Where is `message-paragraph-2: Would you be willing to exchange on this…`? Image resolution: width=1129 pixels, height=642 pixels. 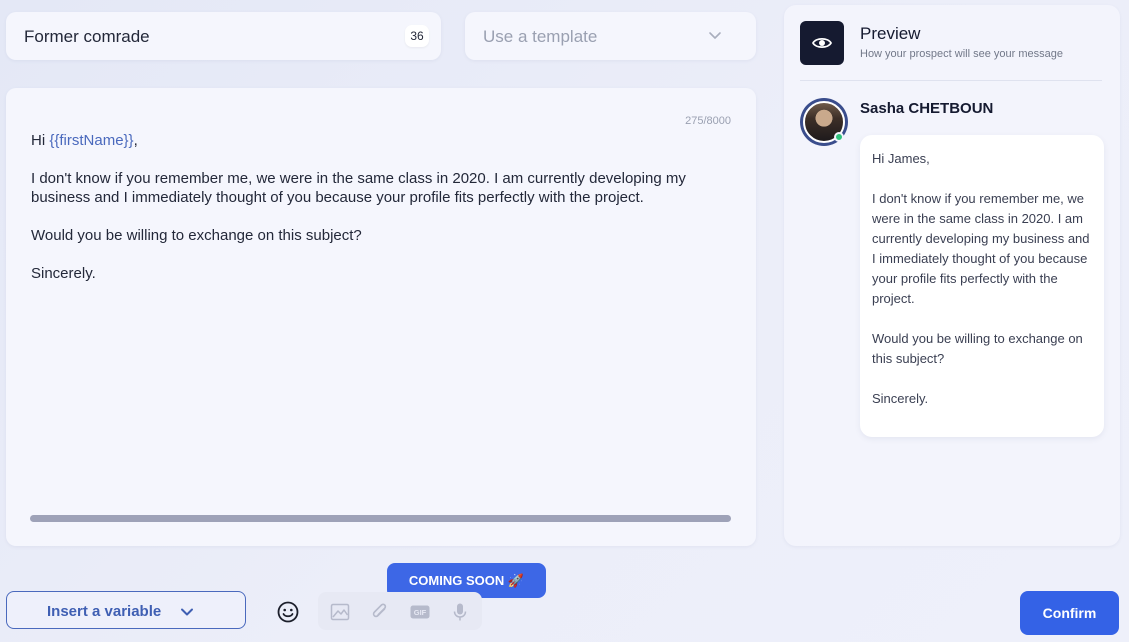
message-paragraph-2: Would you be willing to exchange on this… is located at coordinates (196, 235).